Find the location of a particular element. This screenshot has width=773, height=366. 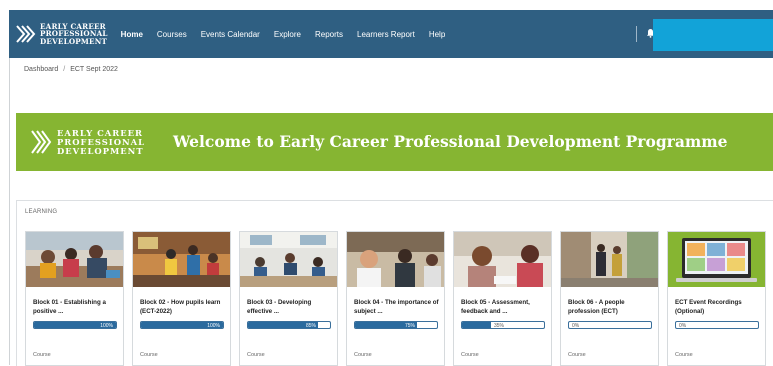

progress-label: 75% is located at coordinates (410, 325).